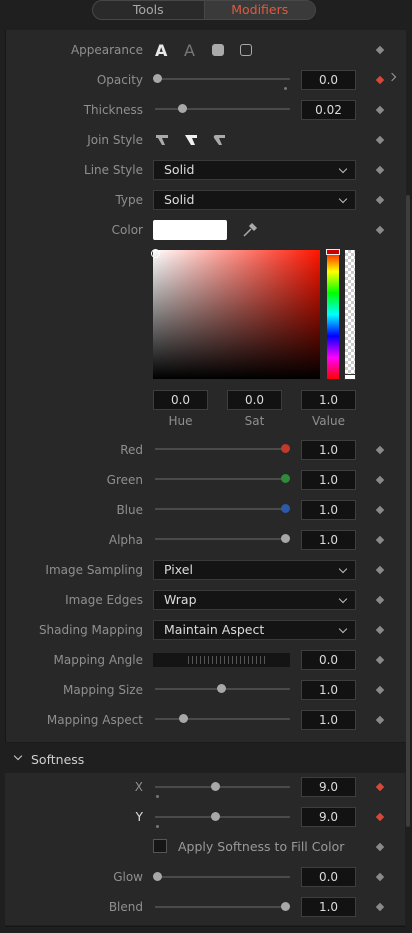 The height and width of the screenshot is (933, 412). I want to click on green-label: Green, so click(124, 480).